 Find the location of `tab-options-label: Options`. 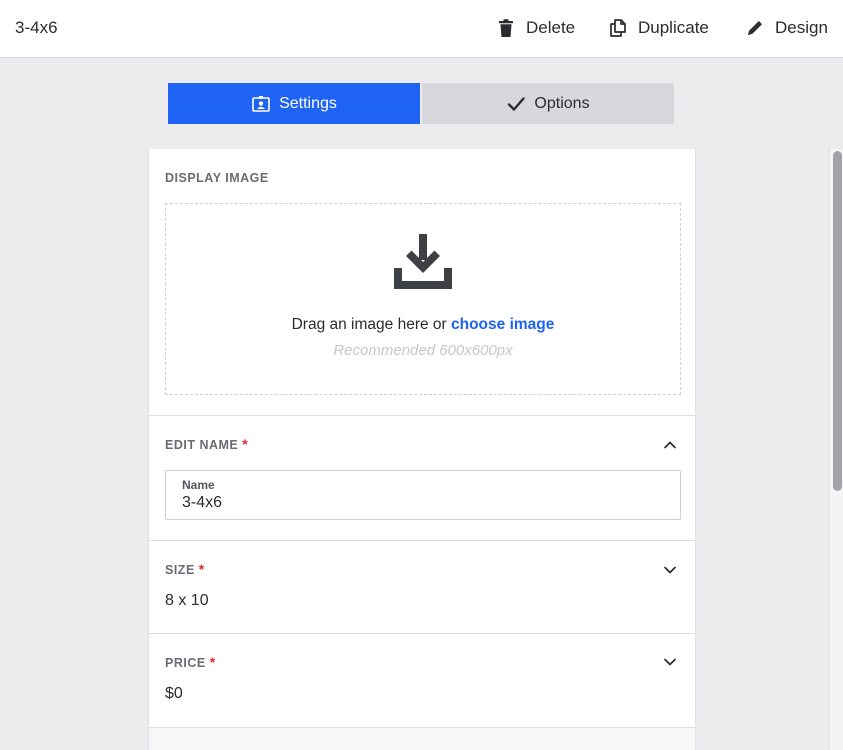

tab-options-label: Options is located at coordinates (562, 103).